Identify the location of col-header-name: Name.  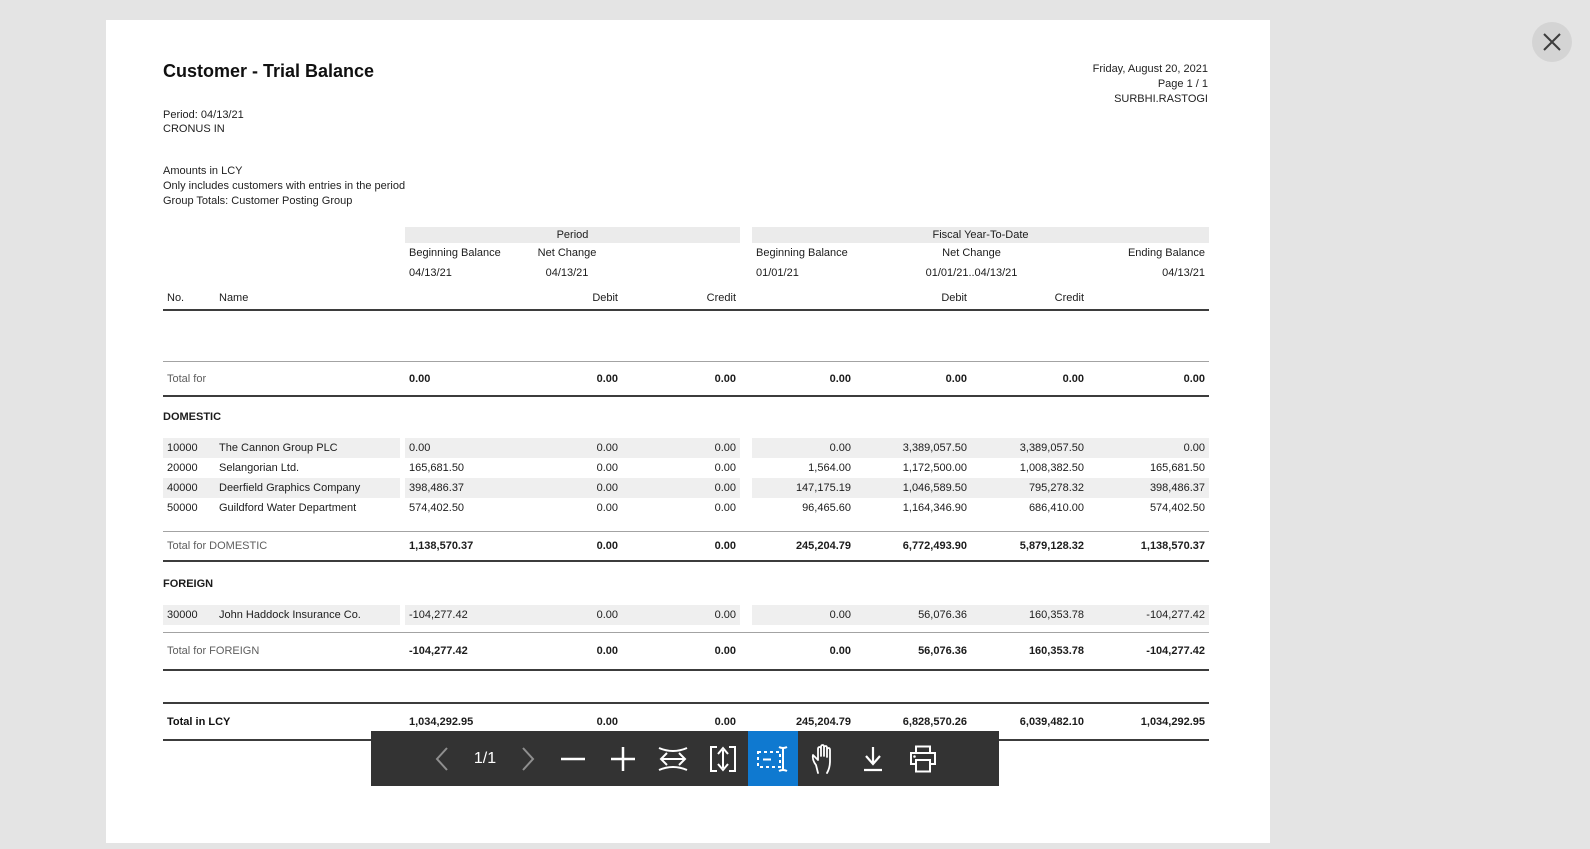
(234, 298).